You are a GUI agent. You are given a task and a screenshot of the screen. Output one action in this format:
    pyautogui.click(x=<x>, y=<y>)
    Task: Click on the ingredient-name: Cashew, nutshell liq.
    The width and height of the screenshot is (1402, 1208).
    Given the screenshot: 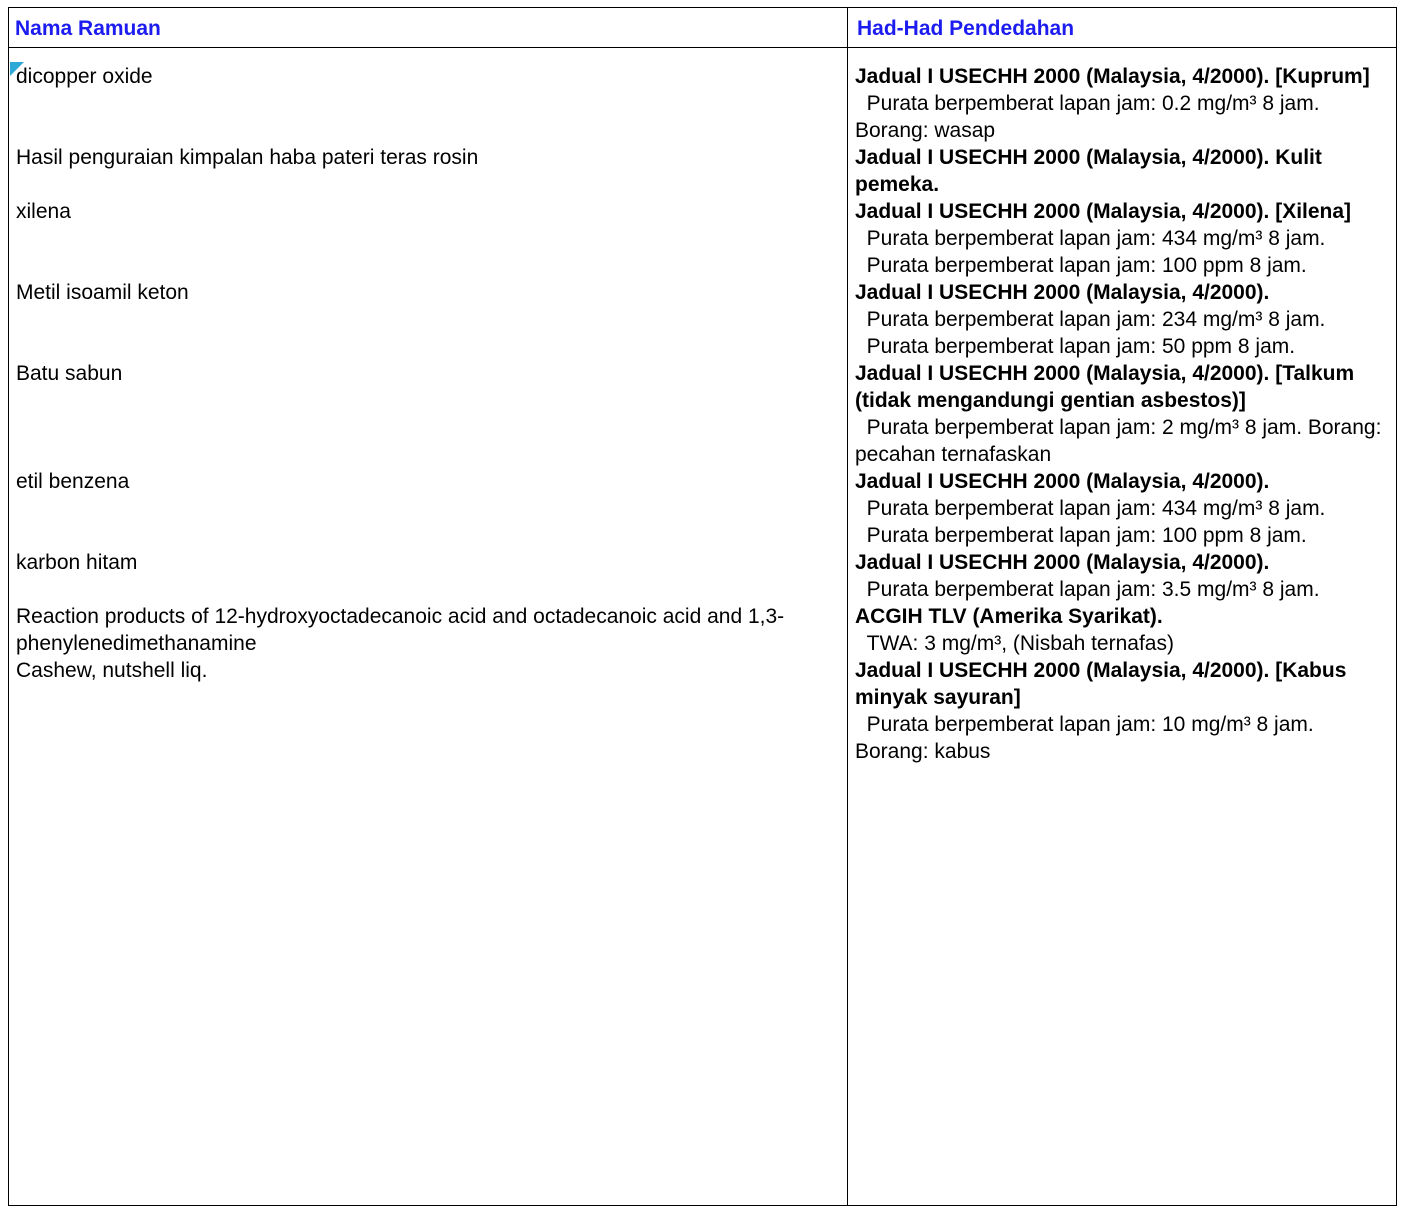 What is the action you would take?
    pyautogui.click(x=112, y=670)
    